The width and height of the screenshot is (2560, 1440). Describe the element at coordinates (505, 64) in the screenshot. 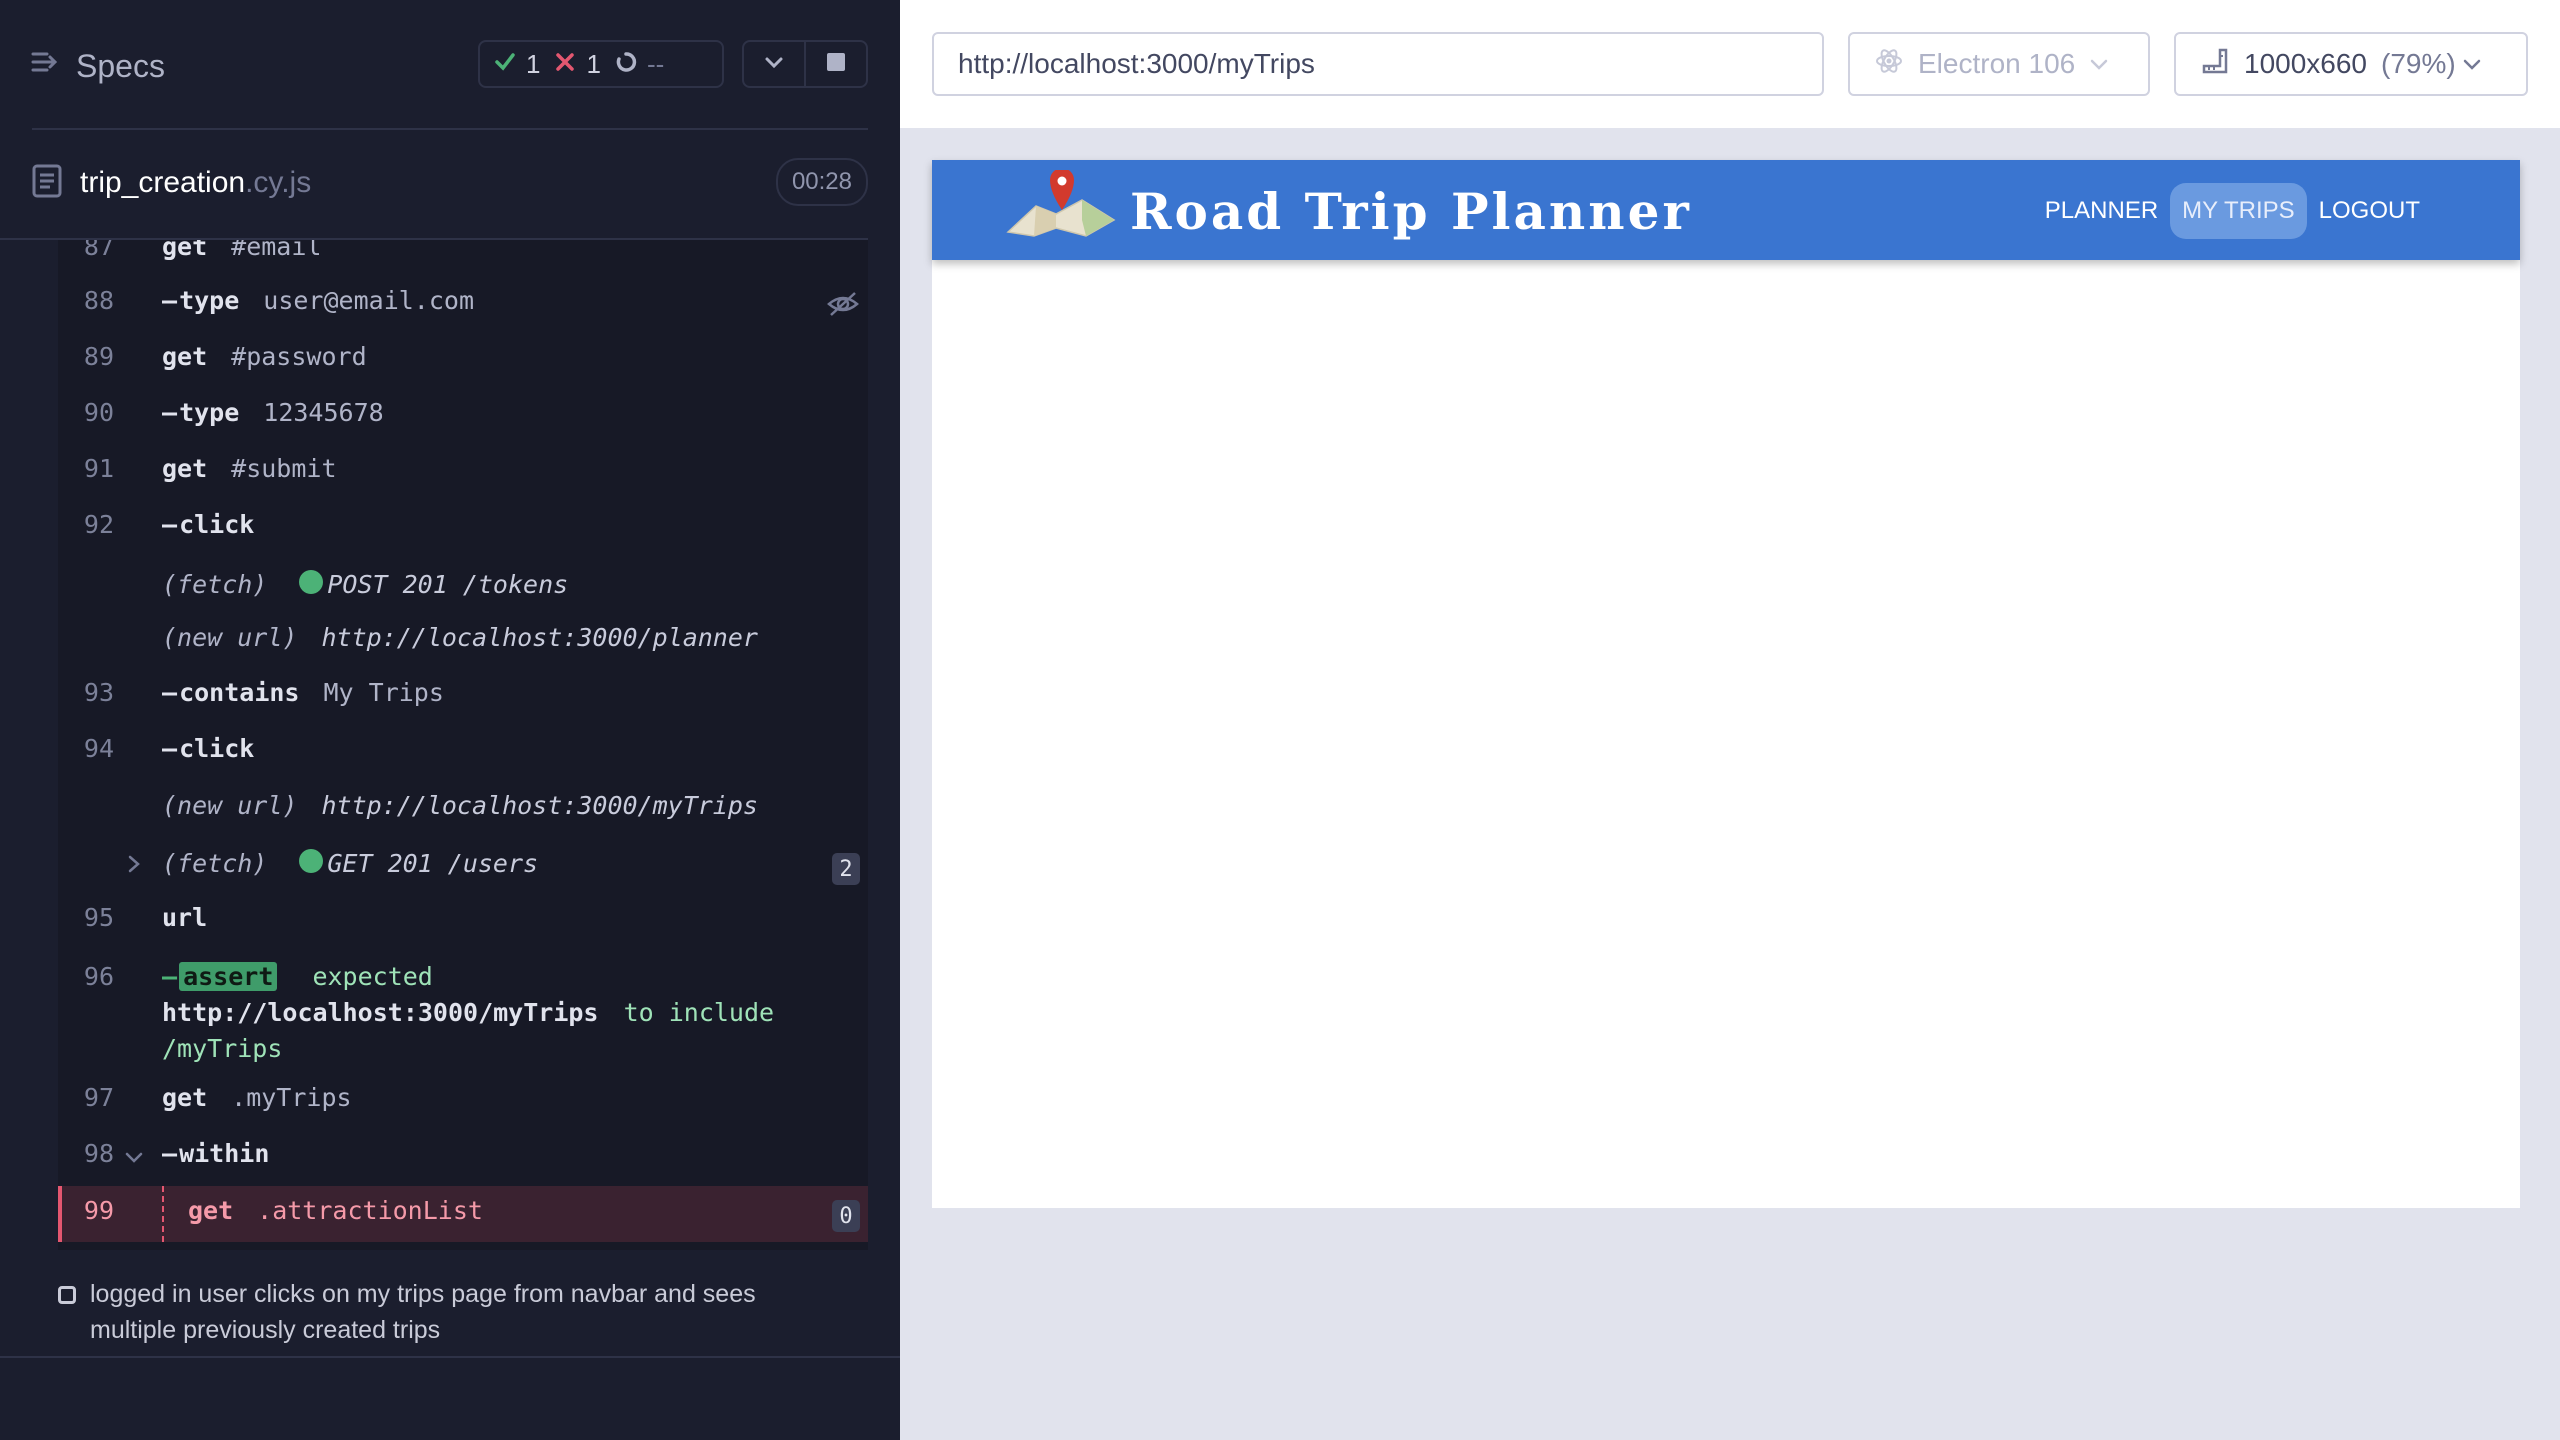

I see `check-icon` at that location.